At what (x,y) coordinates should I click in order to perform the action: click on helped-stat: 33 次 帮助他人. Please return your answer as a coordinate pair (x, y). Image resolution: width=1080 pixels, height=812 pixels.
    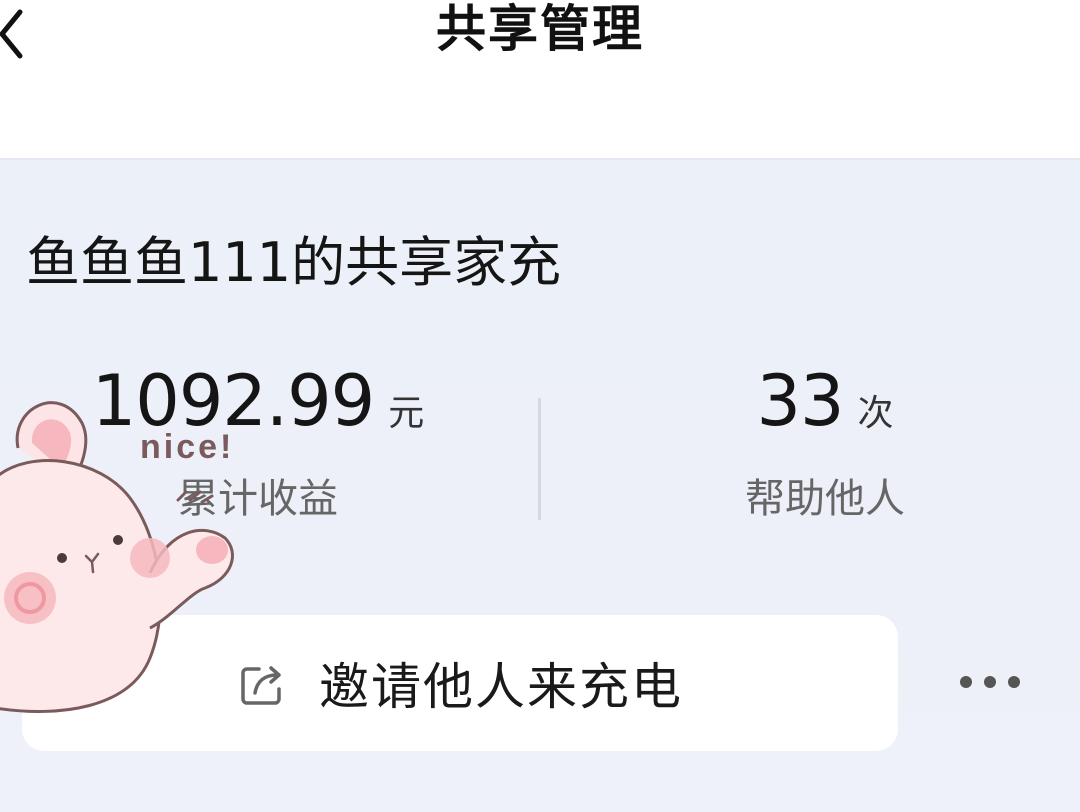
    Looking at the image, I should click on (825, 442).